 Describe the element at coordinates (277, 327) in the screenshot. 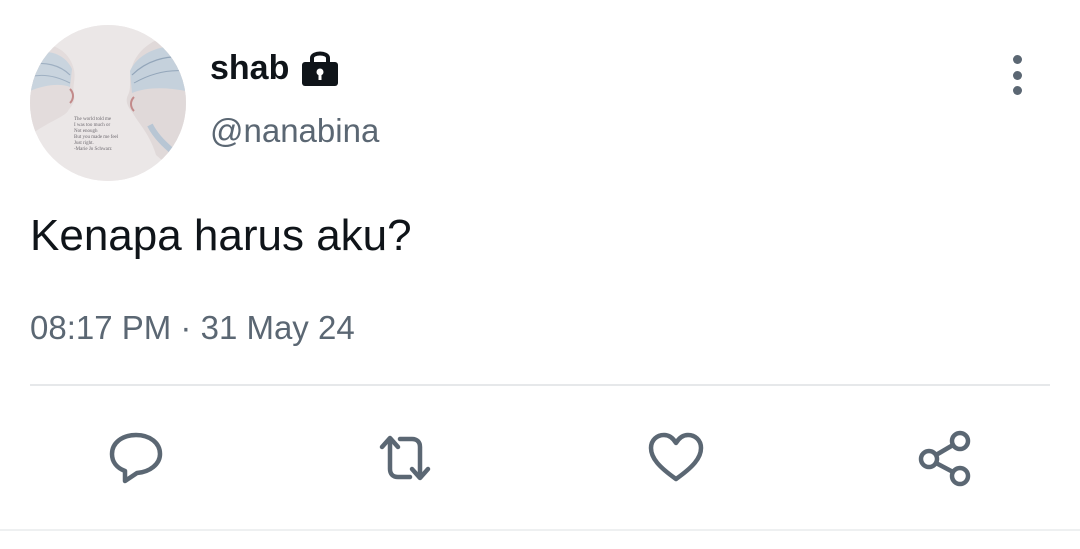

I see `tweet-date: 31 May 24` at that location.